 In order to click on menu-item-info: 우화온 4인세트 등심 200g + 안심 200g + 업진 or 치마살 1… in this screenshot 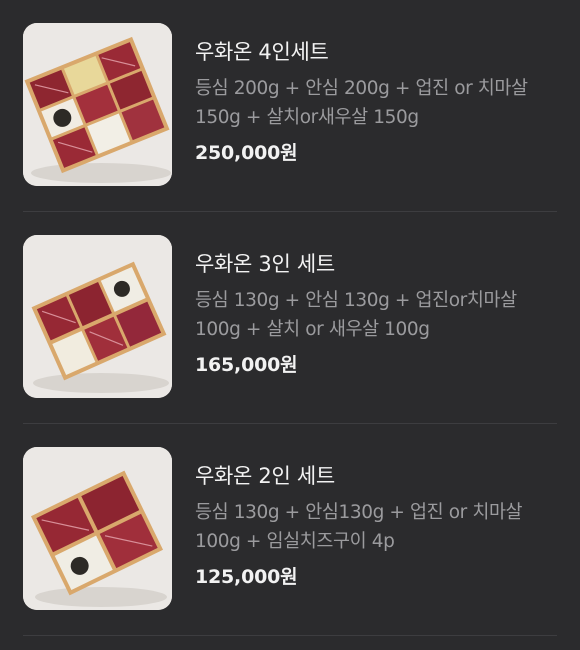, I will do `click(375, 102)`.